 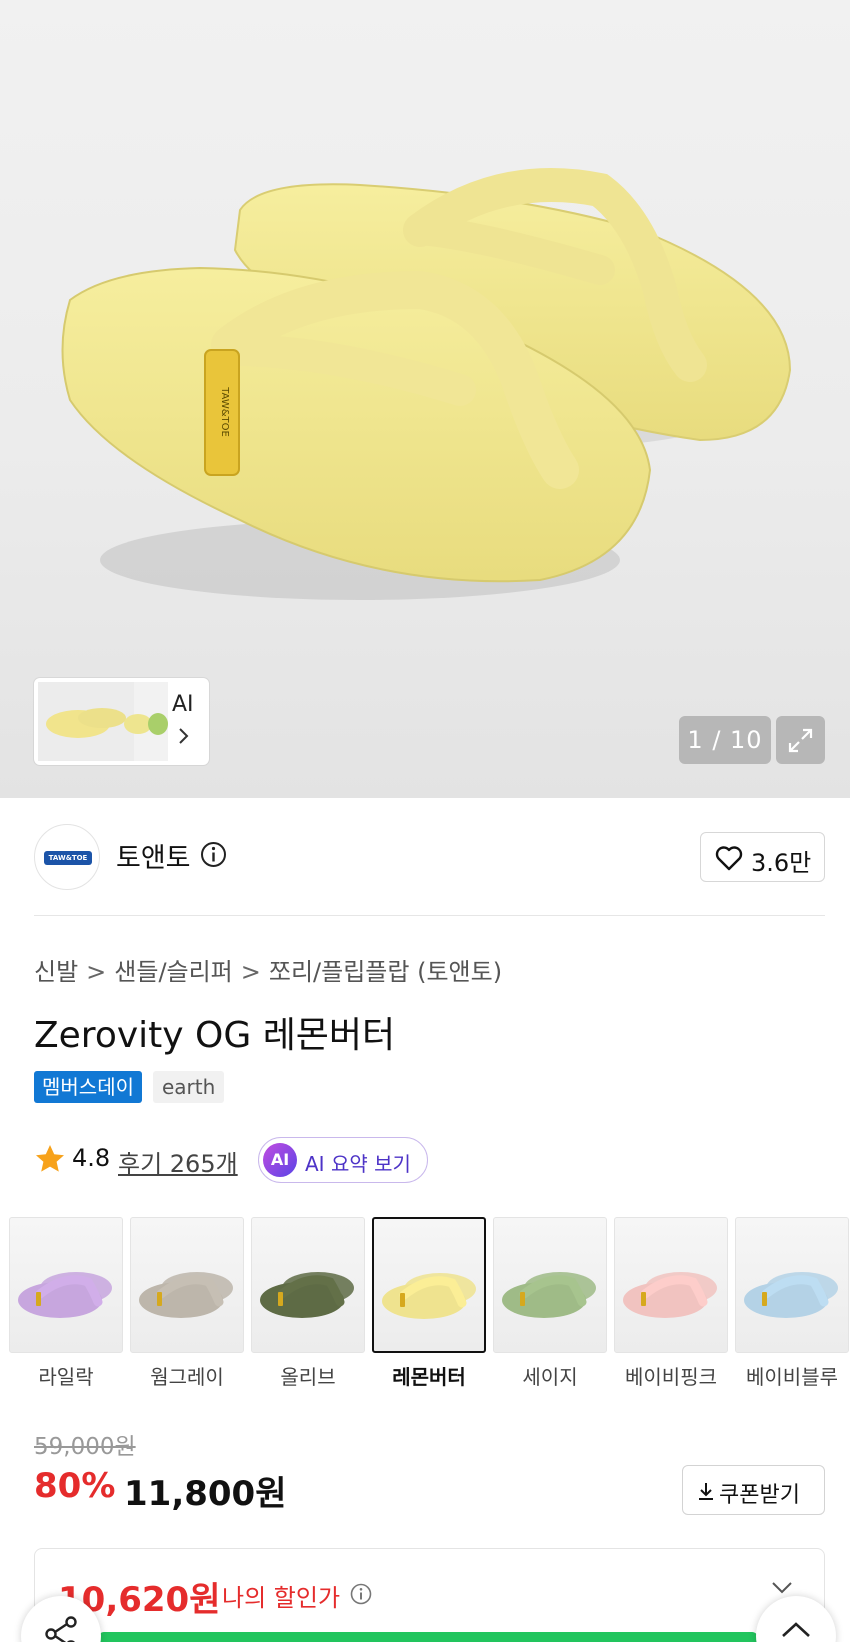 I want to click on my-price-label: 나의 할인가, so click(x=281, y=1598).